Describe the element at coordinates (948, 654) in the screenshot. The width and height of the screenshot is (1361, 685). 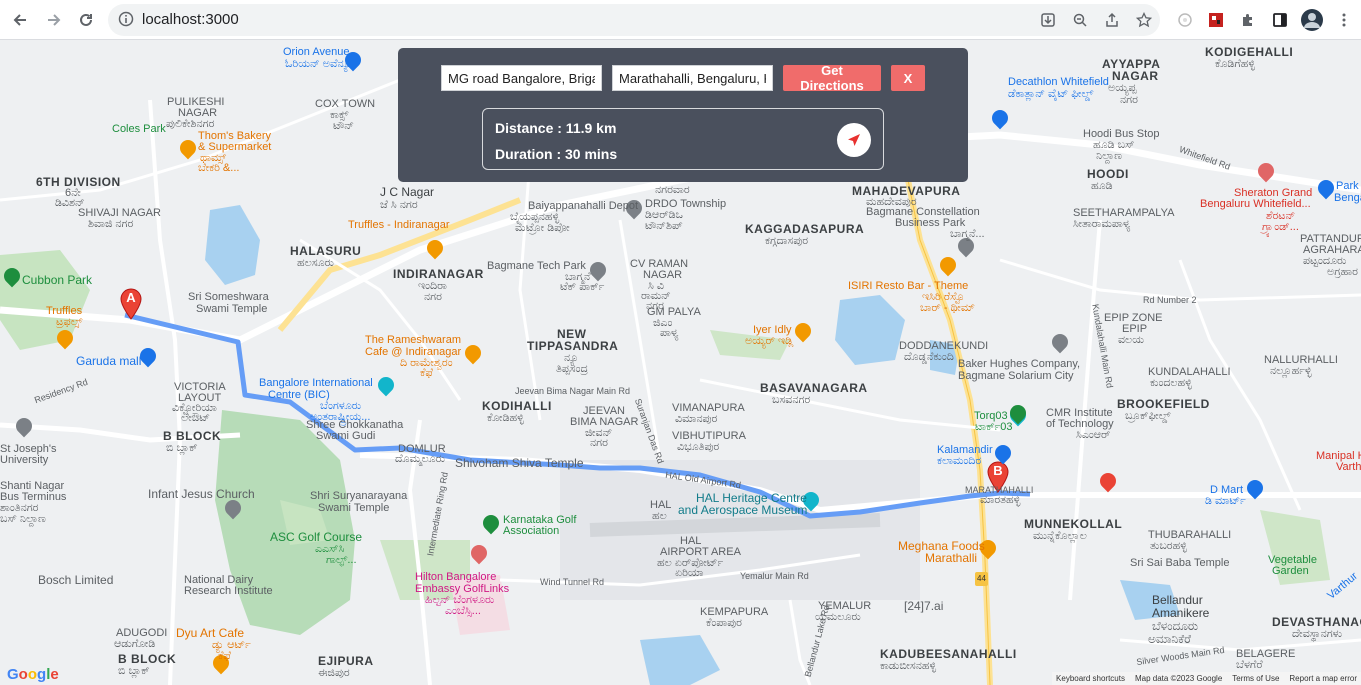
I see `area-label: KADUBEESANAHALLI` at that location.